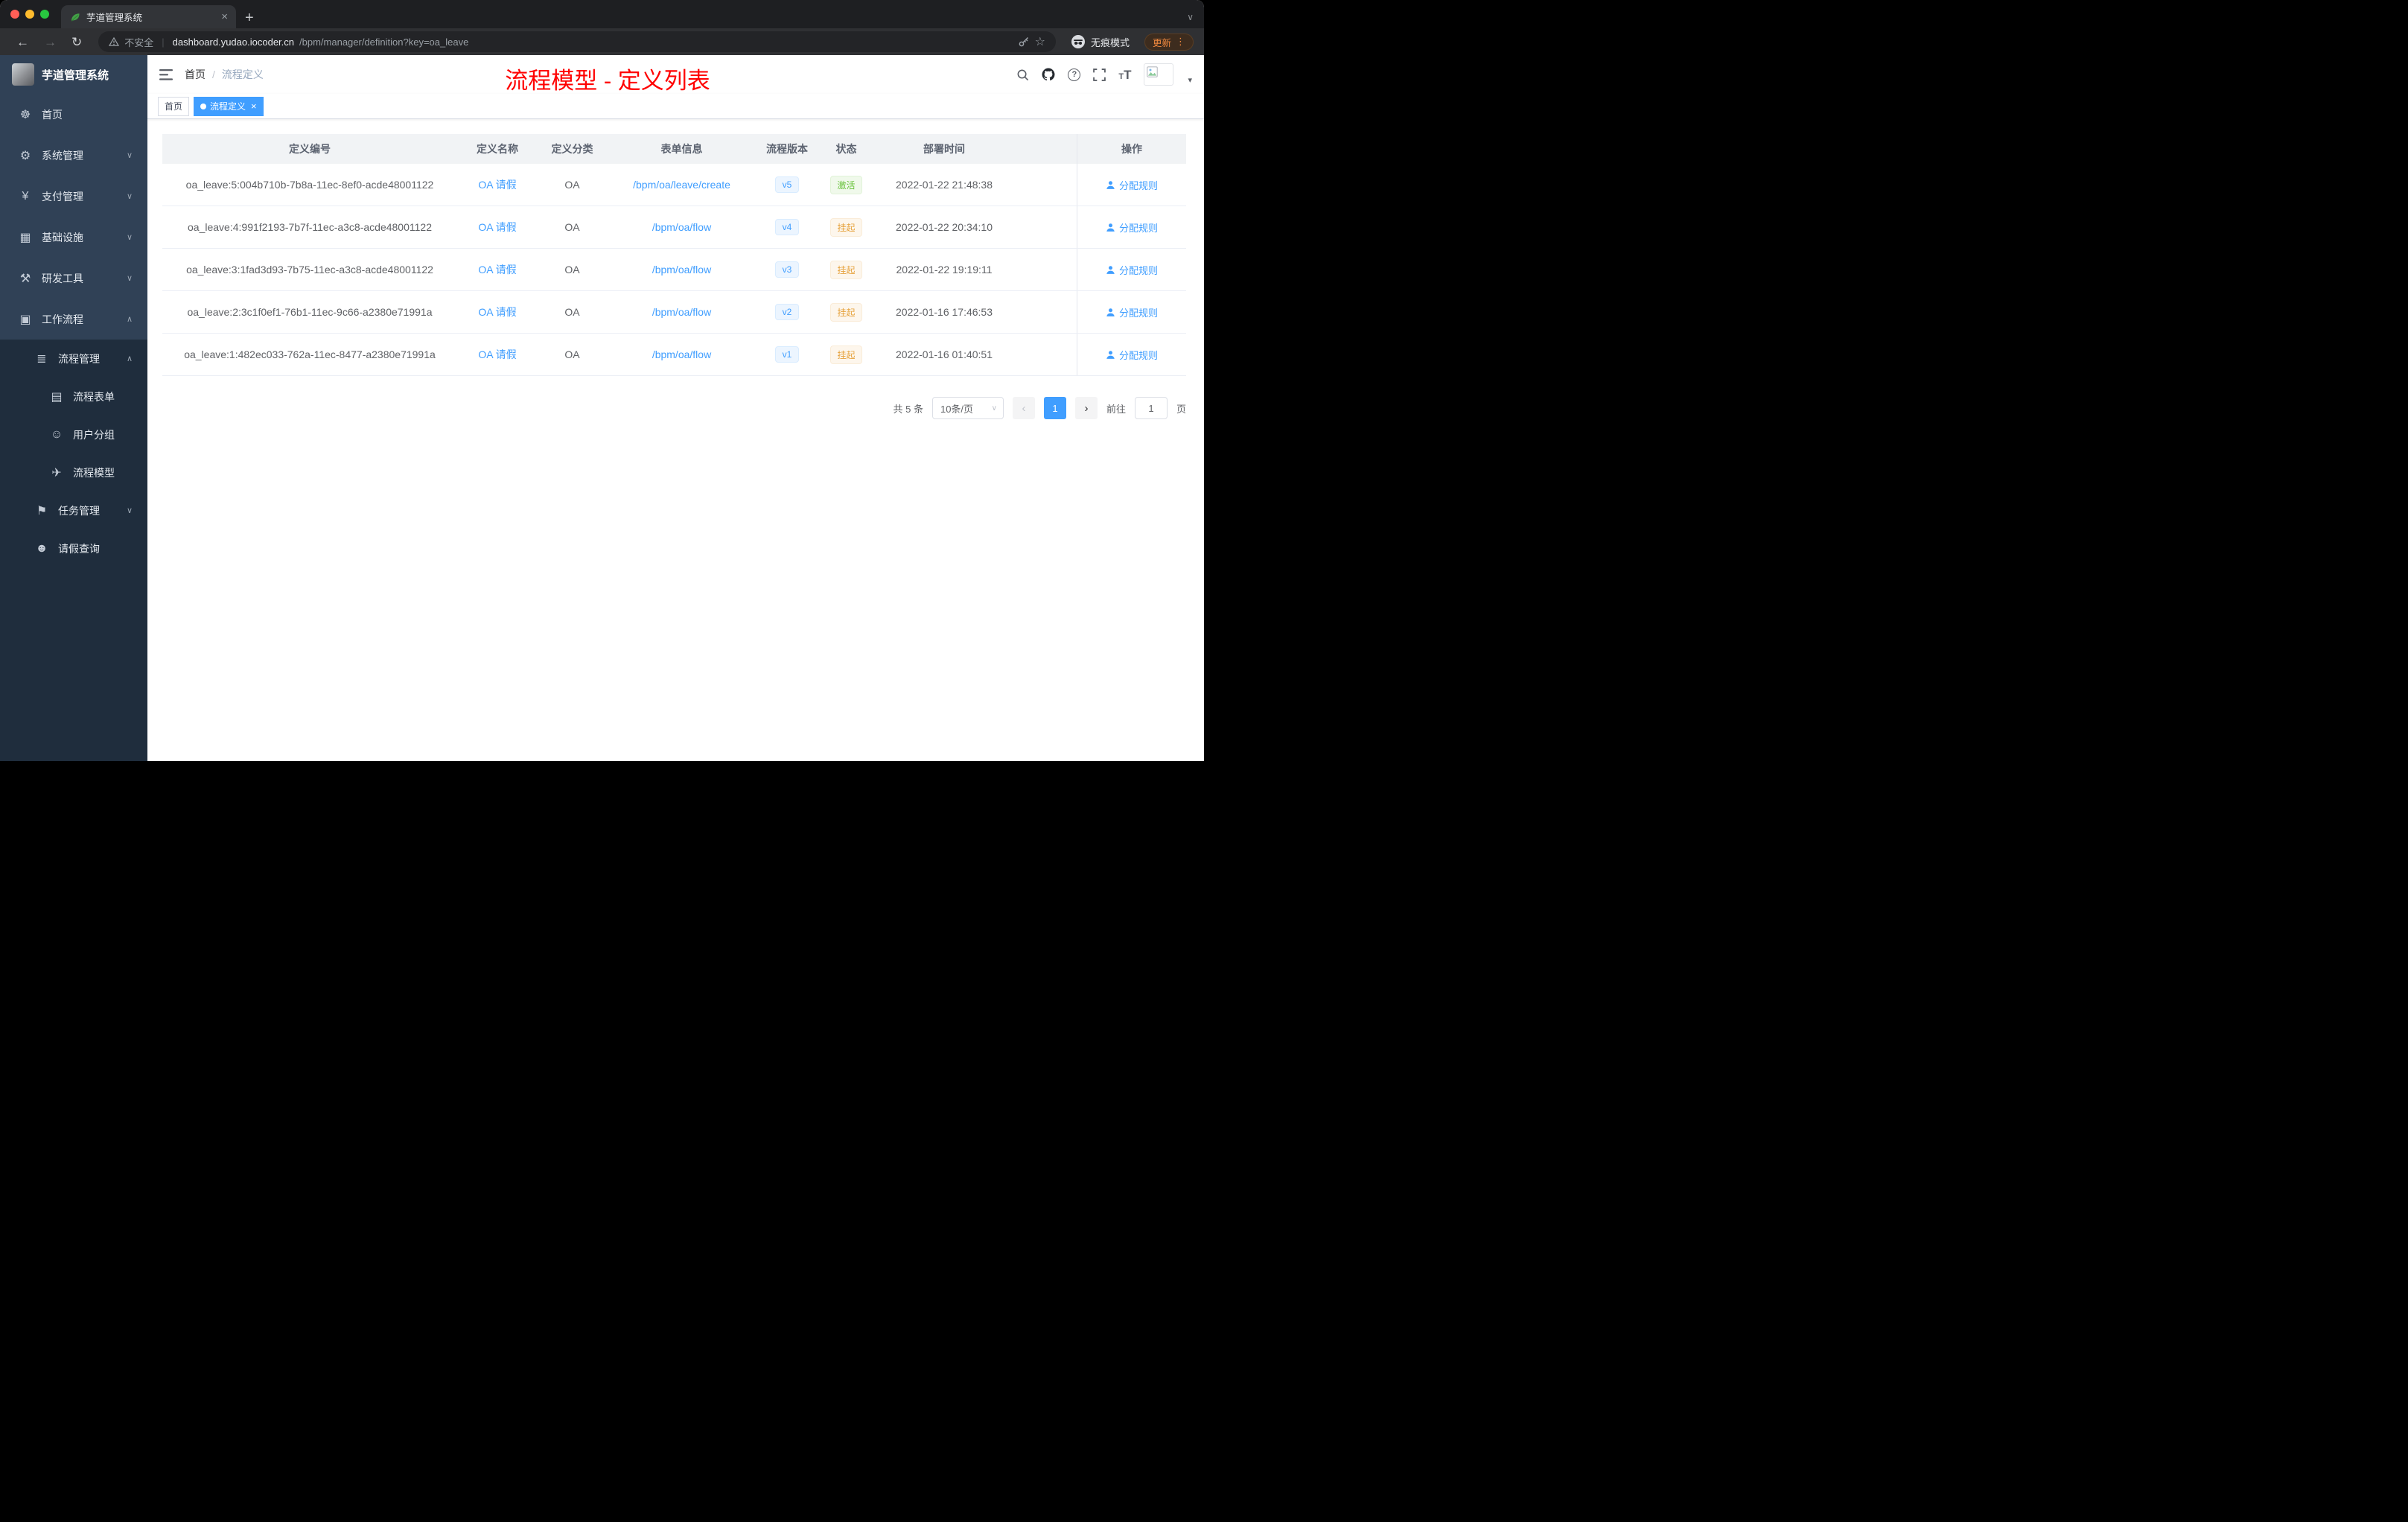  What do you see at coordinates (77, 42) in the screenshot?
I see `reload-button: ↻` at bounding box center [77, 42].